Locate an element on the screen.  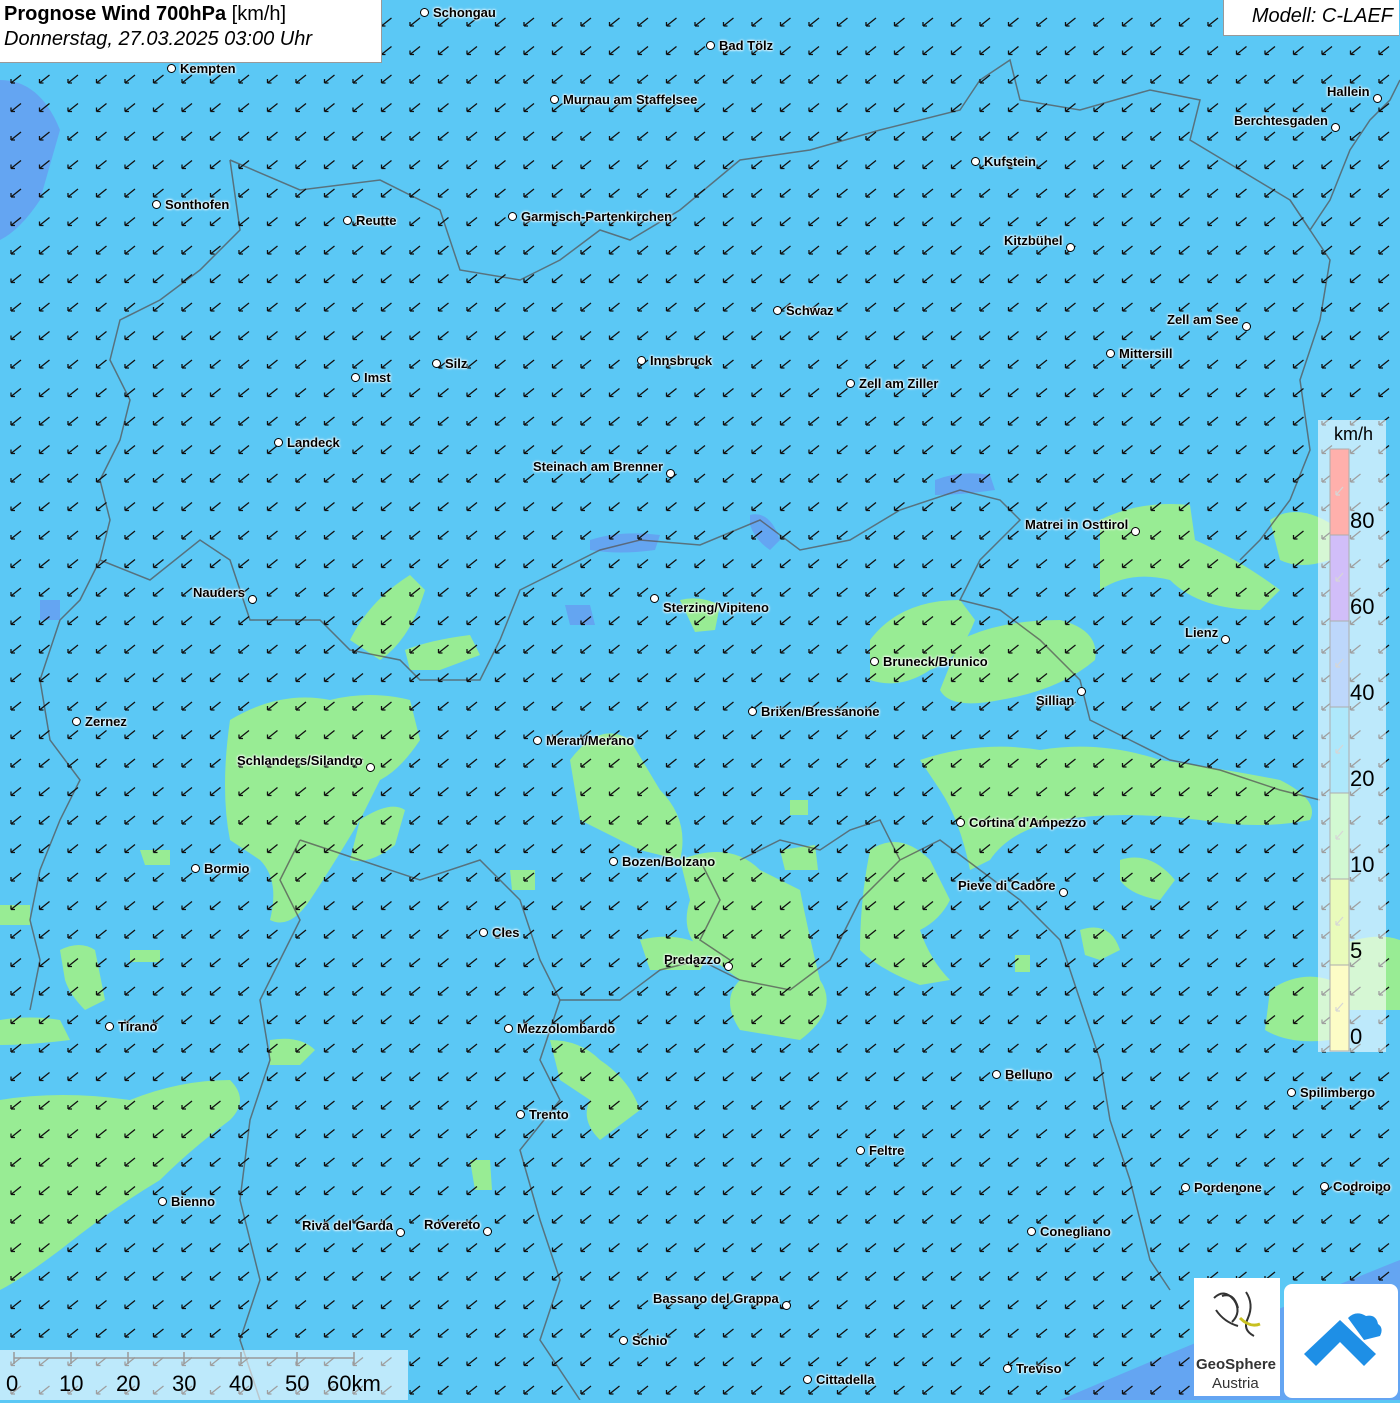
city-label: Cortina d'Ampezzo is located at coordinates (1028, 822).